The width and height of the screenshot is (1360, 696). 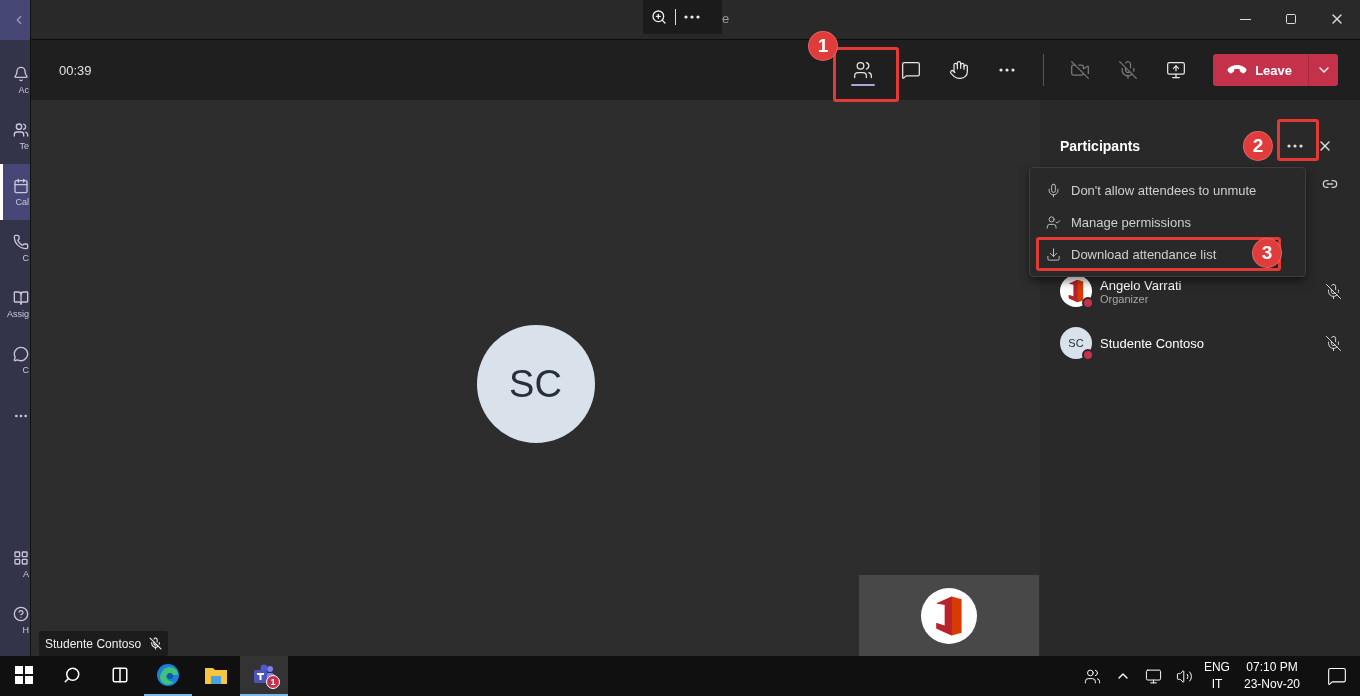 What do you see at coordinates (1245, 19) in the screenshot?
I see `minimize-icon` at bounding box center [1245, 19].